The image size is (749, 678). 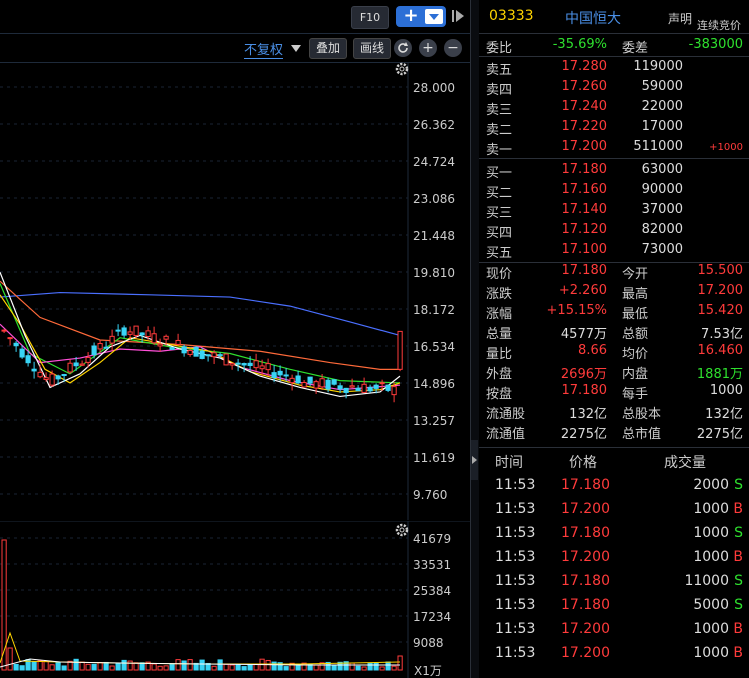 I want to click on overlay-button: 叠加, so click(x=328, y=48).